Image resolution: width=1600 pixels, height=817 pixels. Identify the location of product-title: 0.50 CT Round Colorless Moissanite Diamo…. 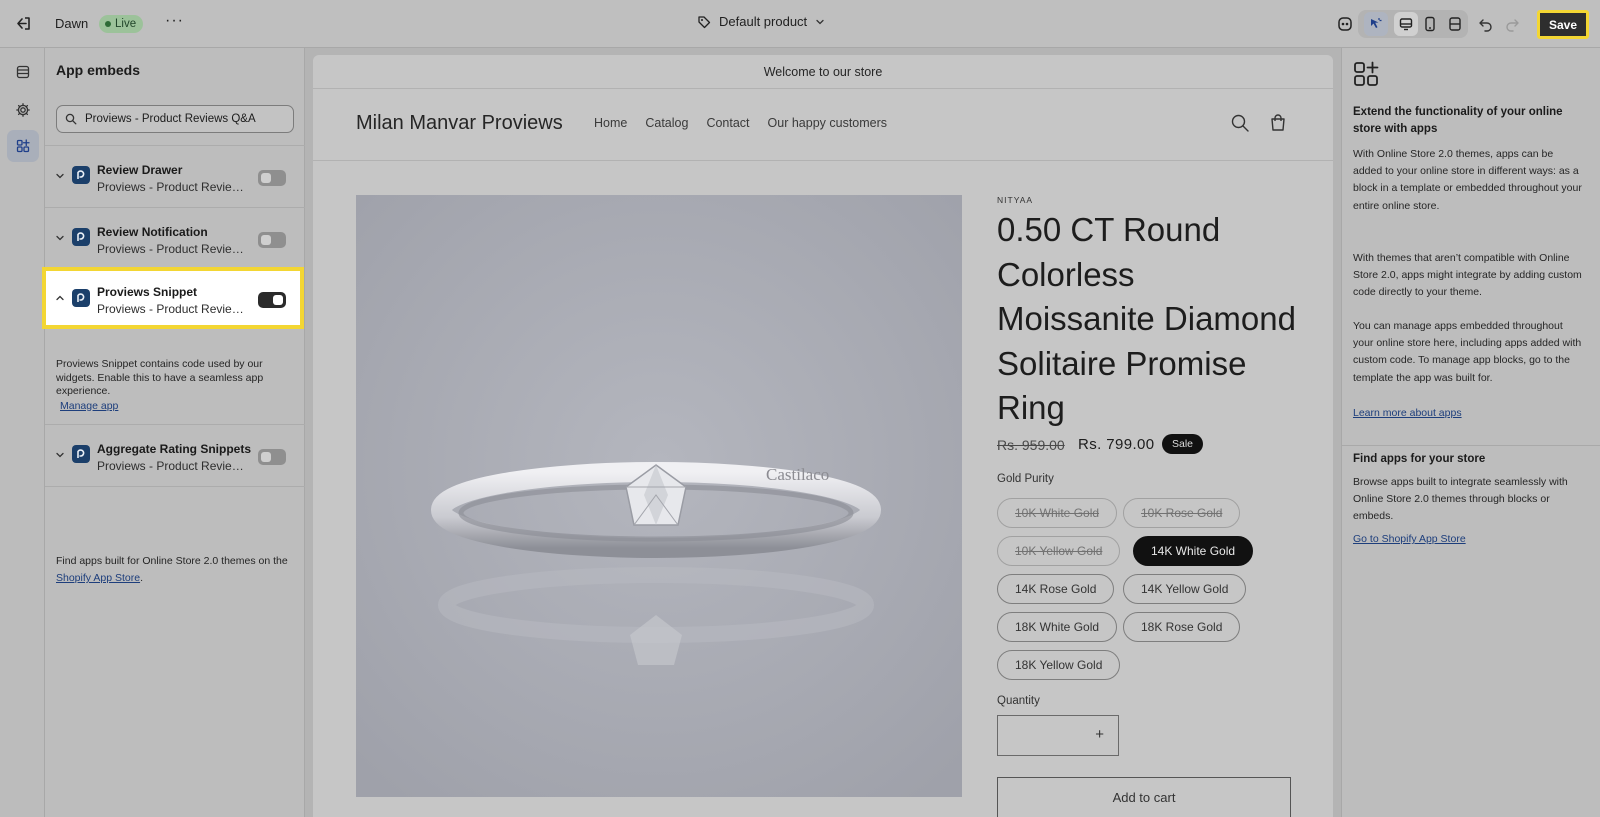
(1146, 318).